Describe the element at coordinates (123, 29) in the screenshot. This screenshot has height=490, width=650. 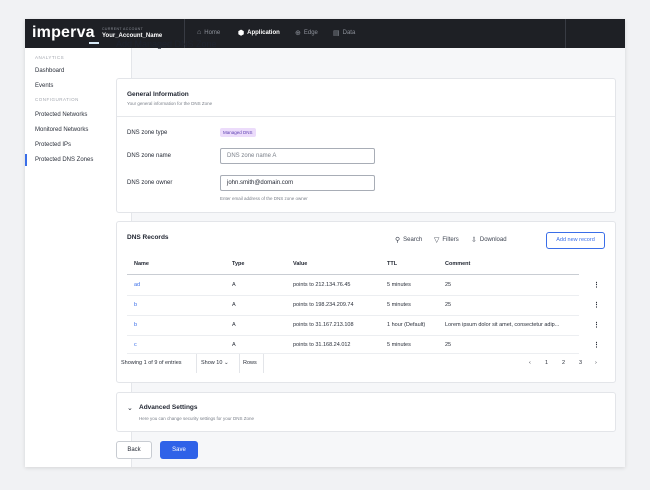
I see `account-label: CURRENT ACCOUNT` at that location.